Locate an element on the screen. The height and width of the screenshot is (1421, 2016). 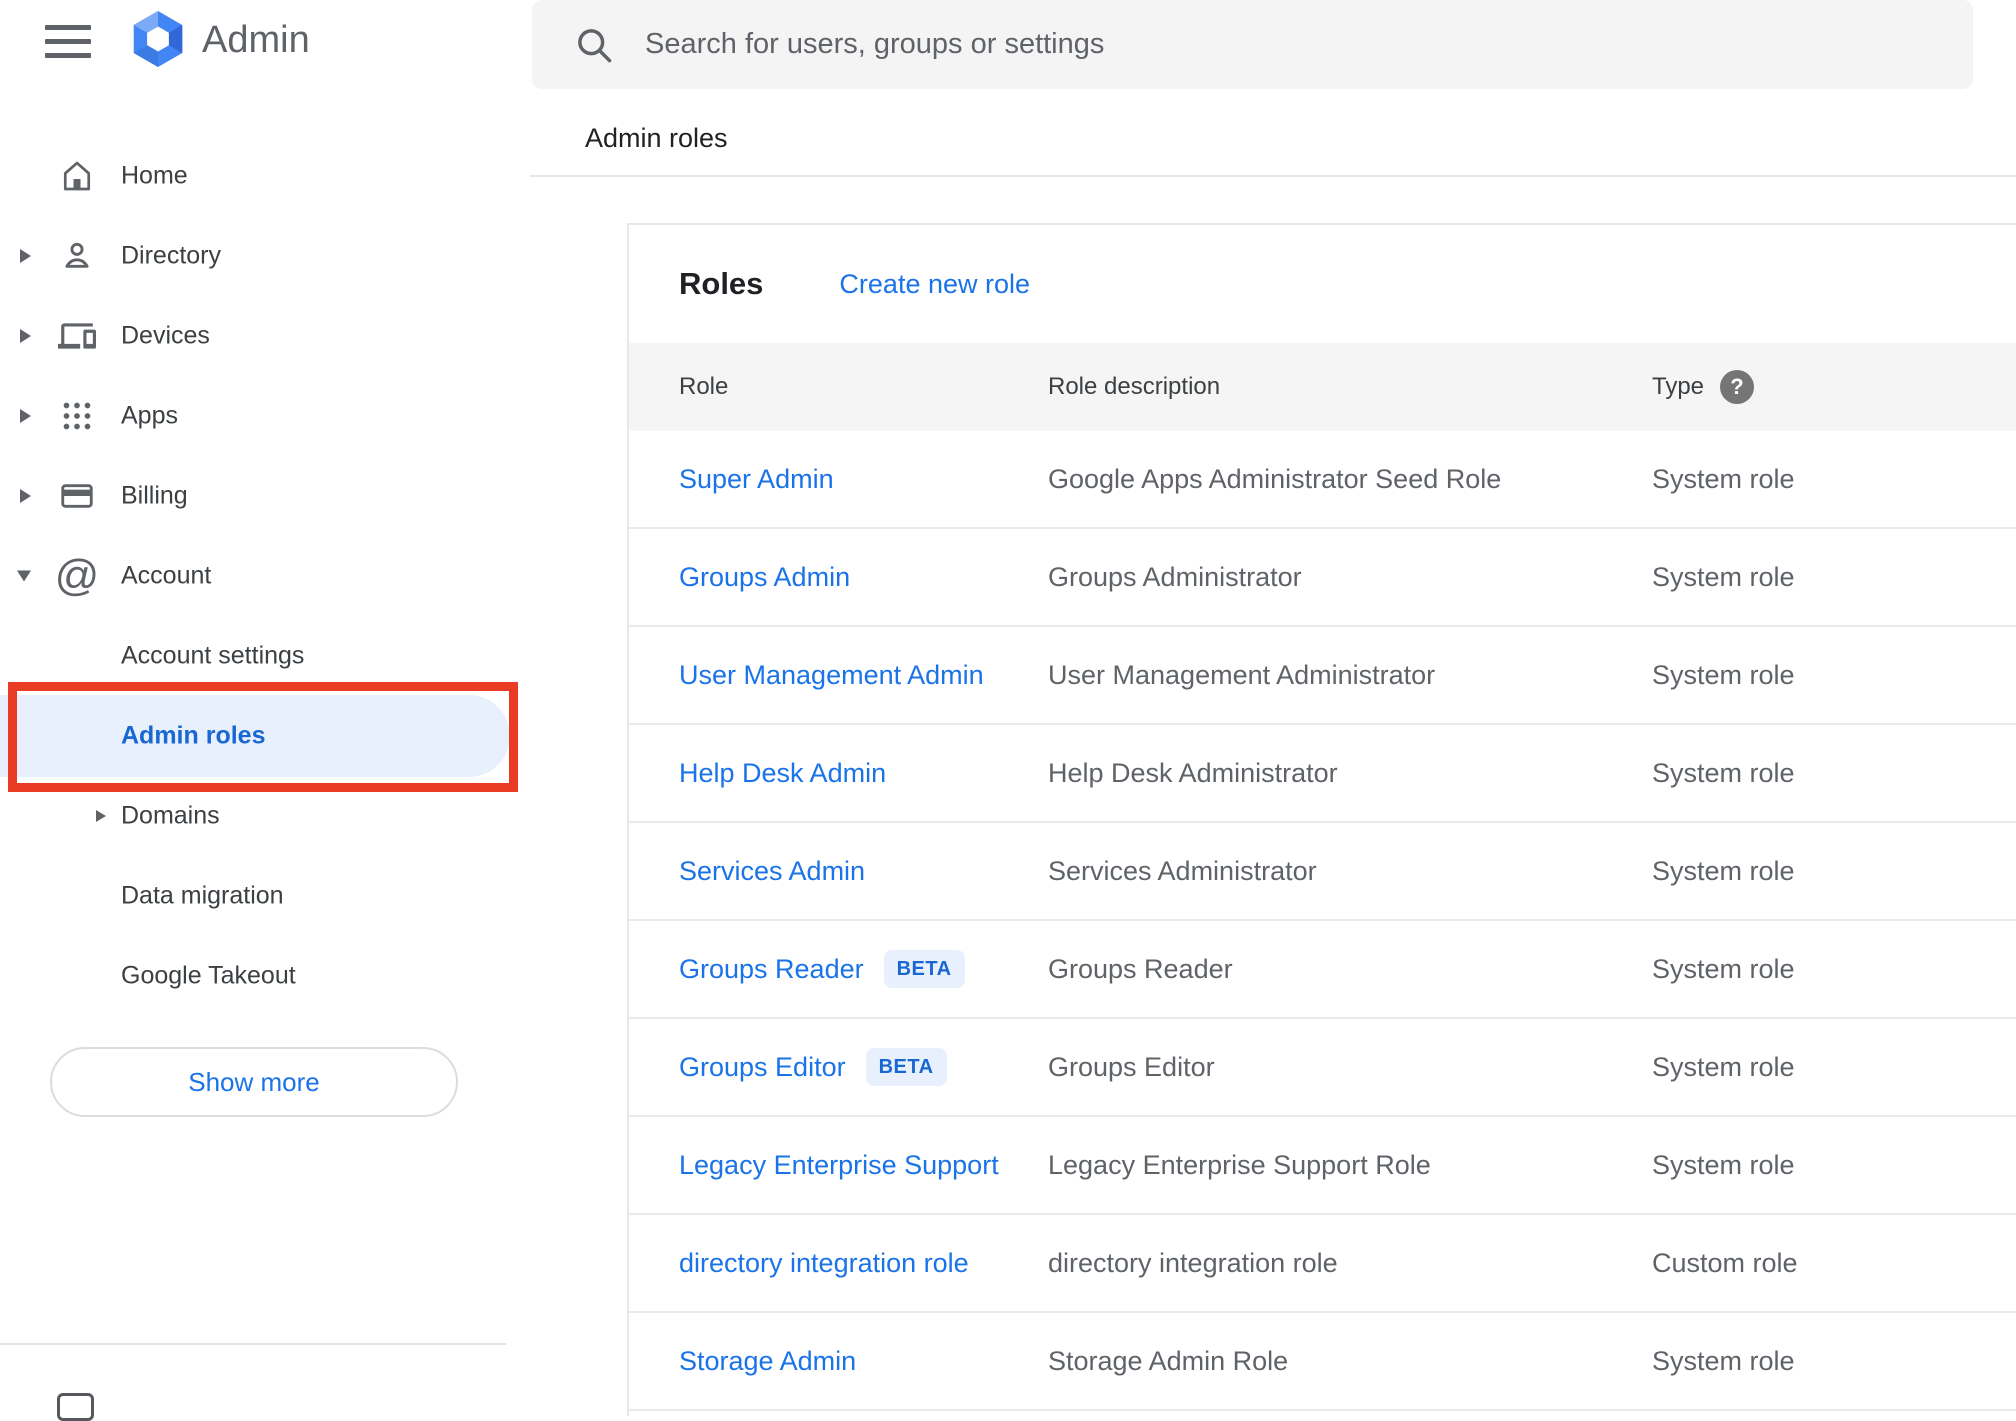
sidebar-item-data-migration: Data migration is located at coordinates (257, 896).